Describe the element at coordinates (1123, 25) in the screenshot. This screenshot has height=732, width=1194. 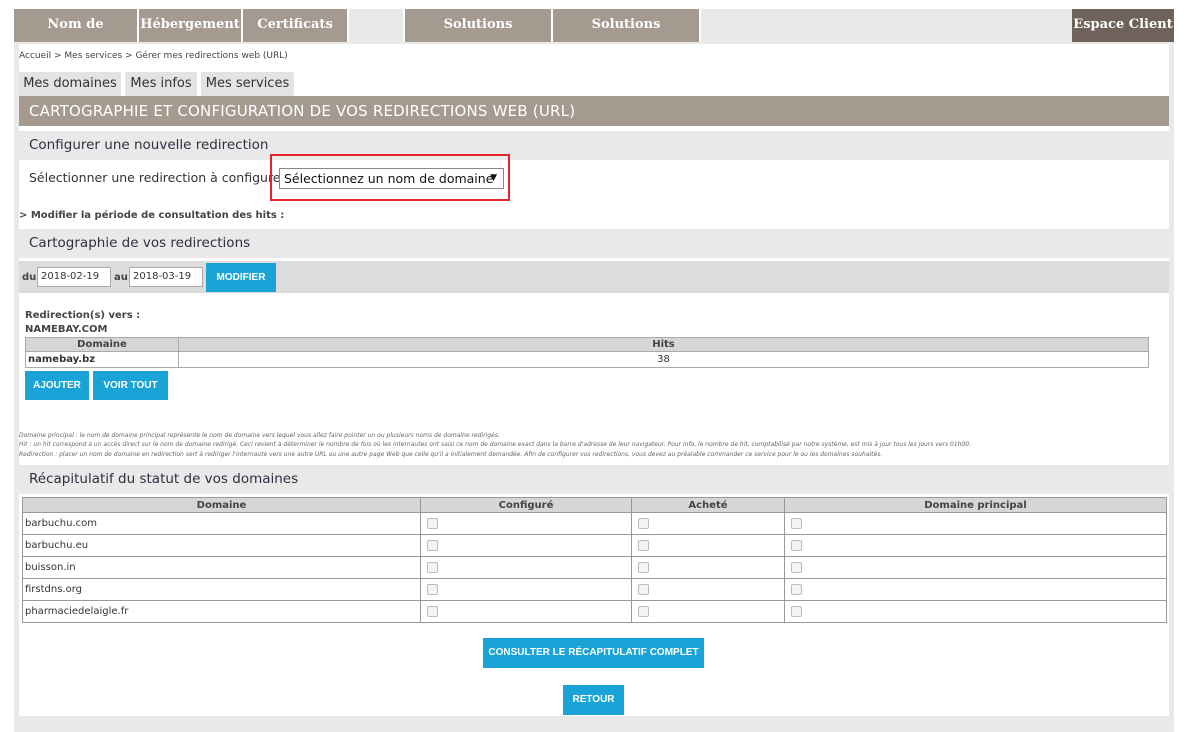
I see `nav-client-space: Espace Client` at that location.